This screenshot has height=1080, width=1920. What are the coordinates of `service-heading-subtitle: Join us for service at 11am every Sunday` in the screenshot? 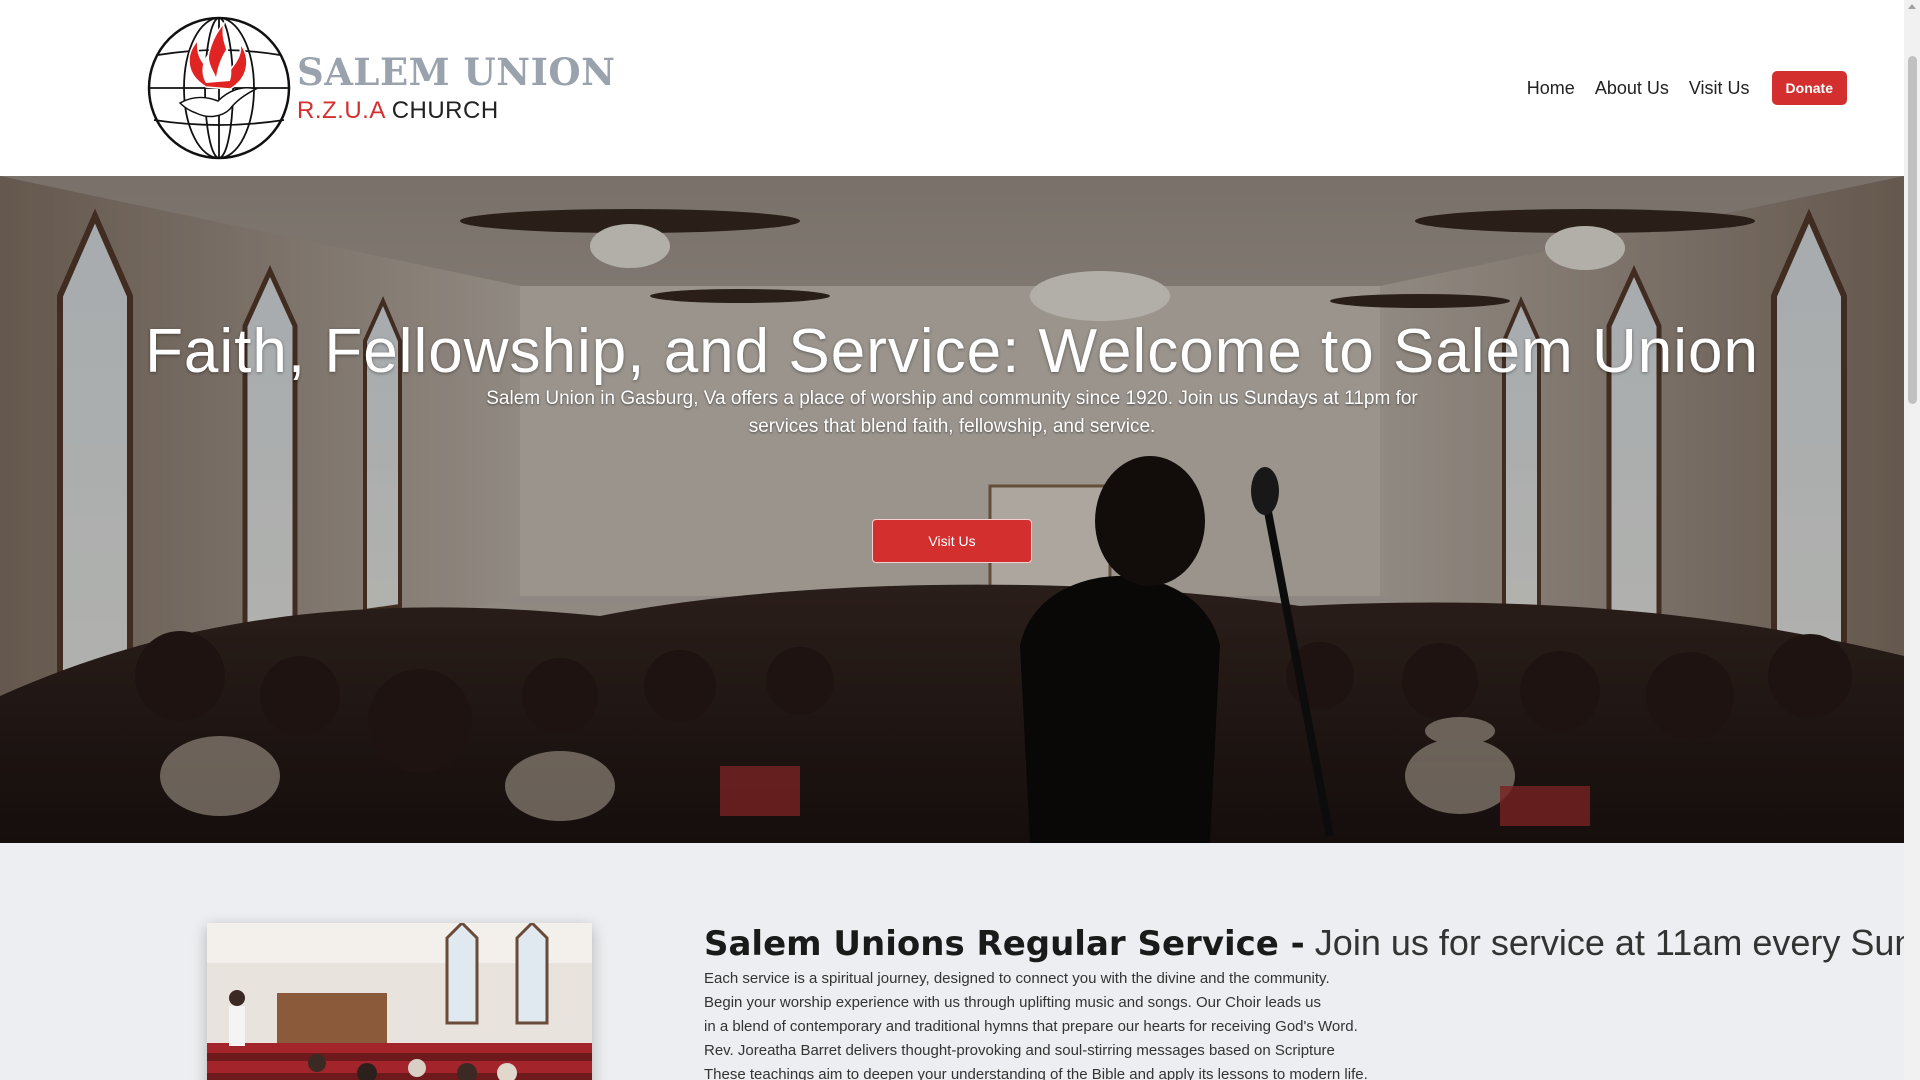 It's located at (1617, 942).